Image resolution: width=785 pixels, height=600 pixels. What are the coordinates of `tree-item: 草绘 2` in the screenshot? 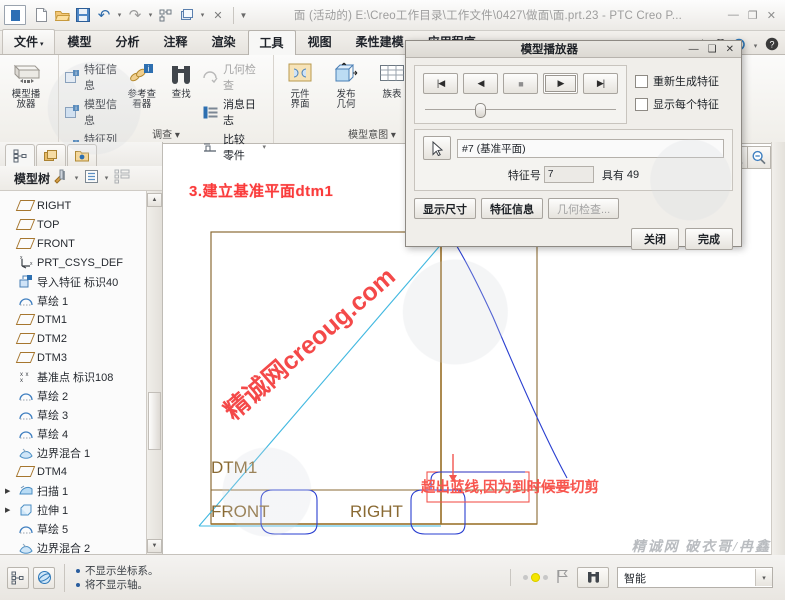 It's located at (76, 395).